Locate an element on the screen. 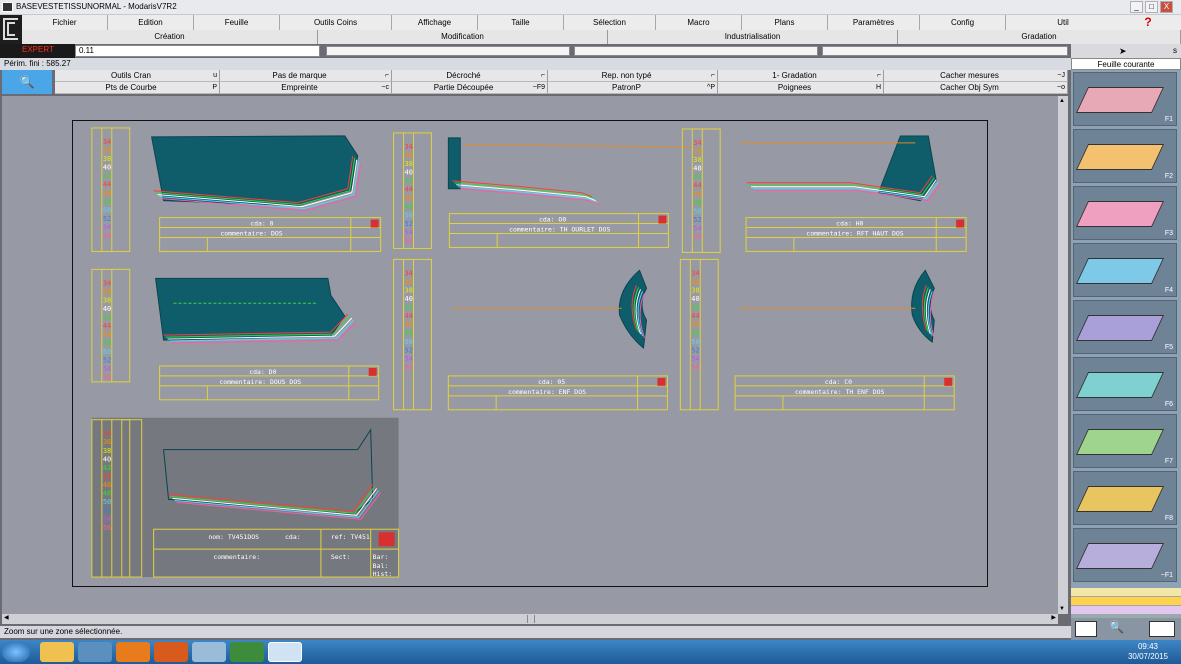 The image size is (1181, 664). close-button: X is located at coordinates (1166, 7).